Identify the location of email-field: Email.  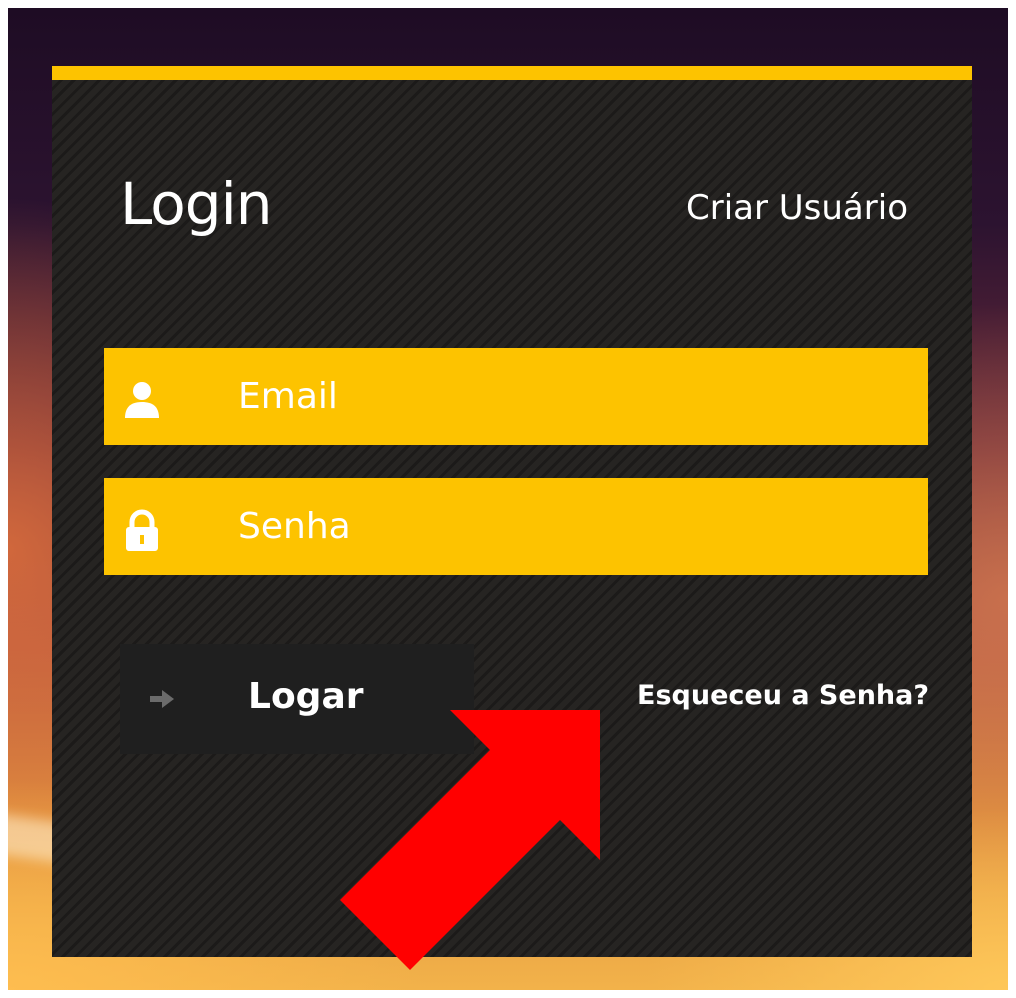
(516, 396).